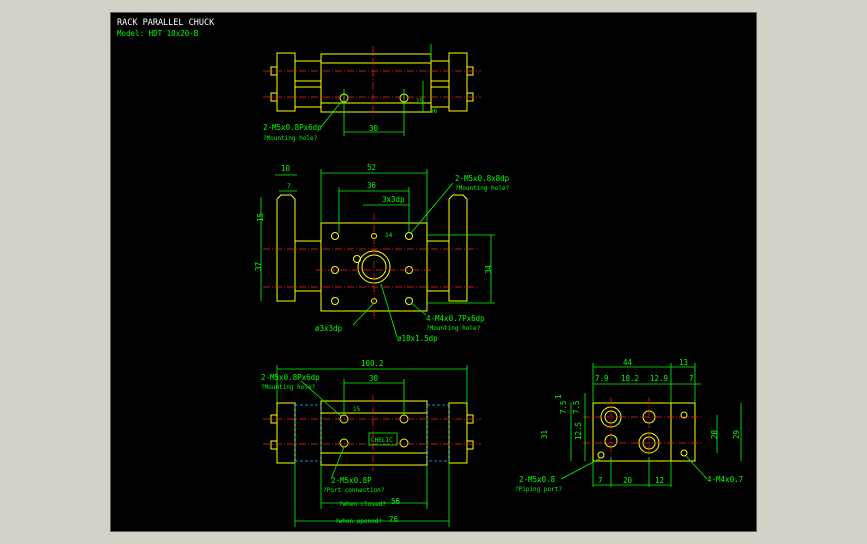  What do you see at coordinates (725, 479) in the screenshot?
I see `note-side-thread: 4-M4x0.7` at bounding box center [725, 479].